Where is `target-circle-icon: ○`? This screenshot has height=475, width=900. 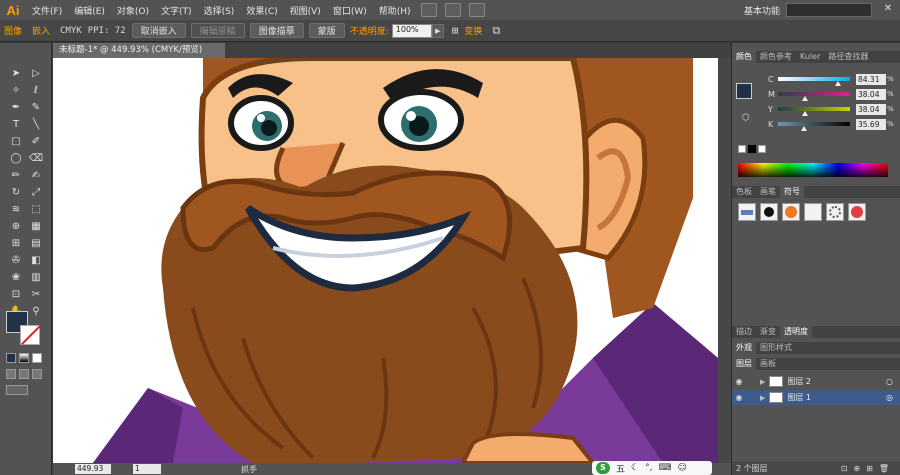
target-circle-icon: ○ is located at coordinates (889, 381).